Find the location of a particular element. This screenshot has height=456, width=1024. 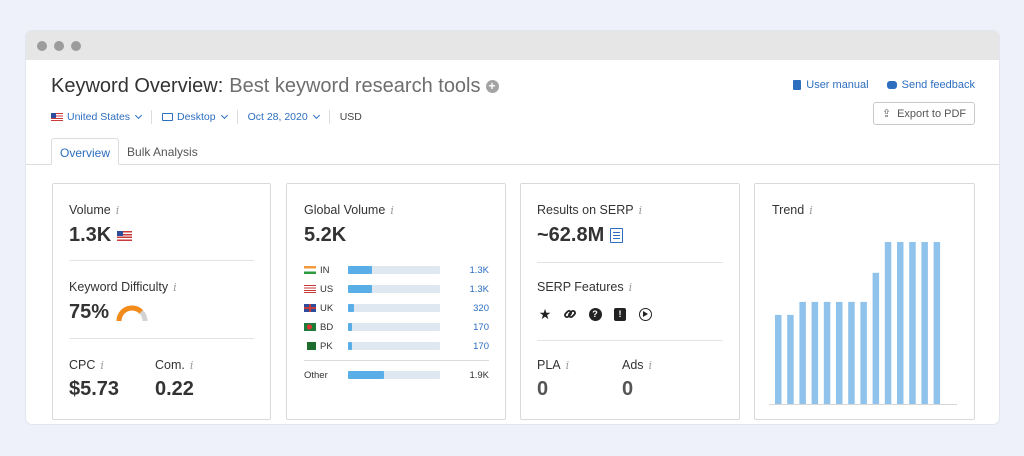

serp-features-label-text: SERP Features is located at coordinates (580, 287).